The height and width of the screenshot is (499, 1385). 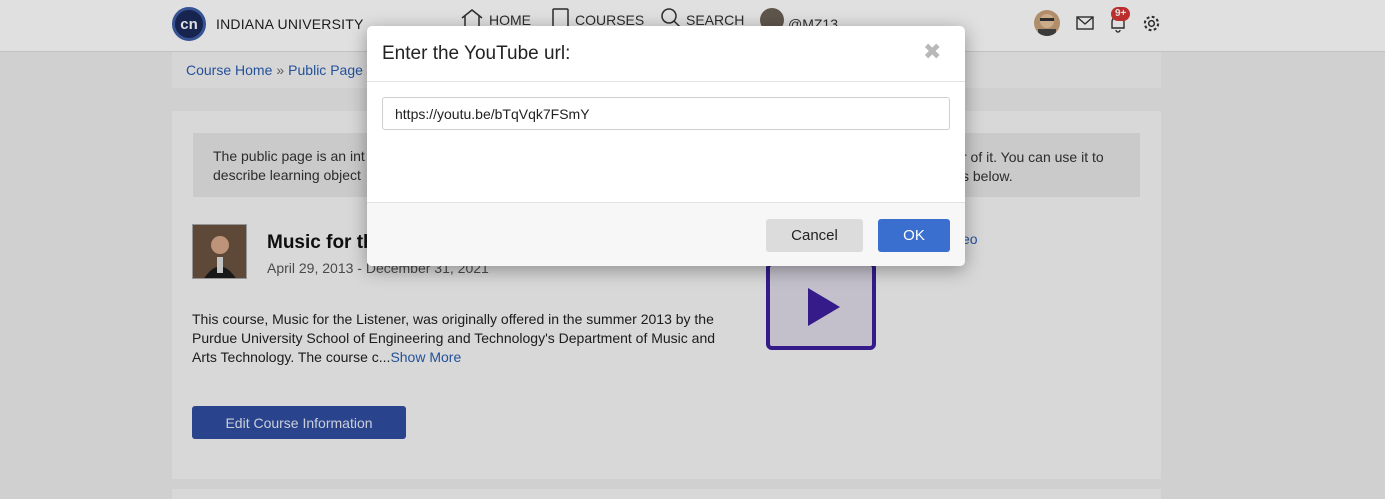 What do you see at coordinates (932, 52) in the screenshot?
I see `close-icon: ✖` at bounding box center [932, 52].